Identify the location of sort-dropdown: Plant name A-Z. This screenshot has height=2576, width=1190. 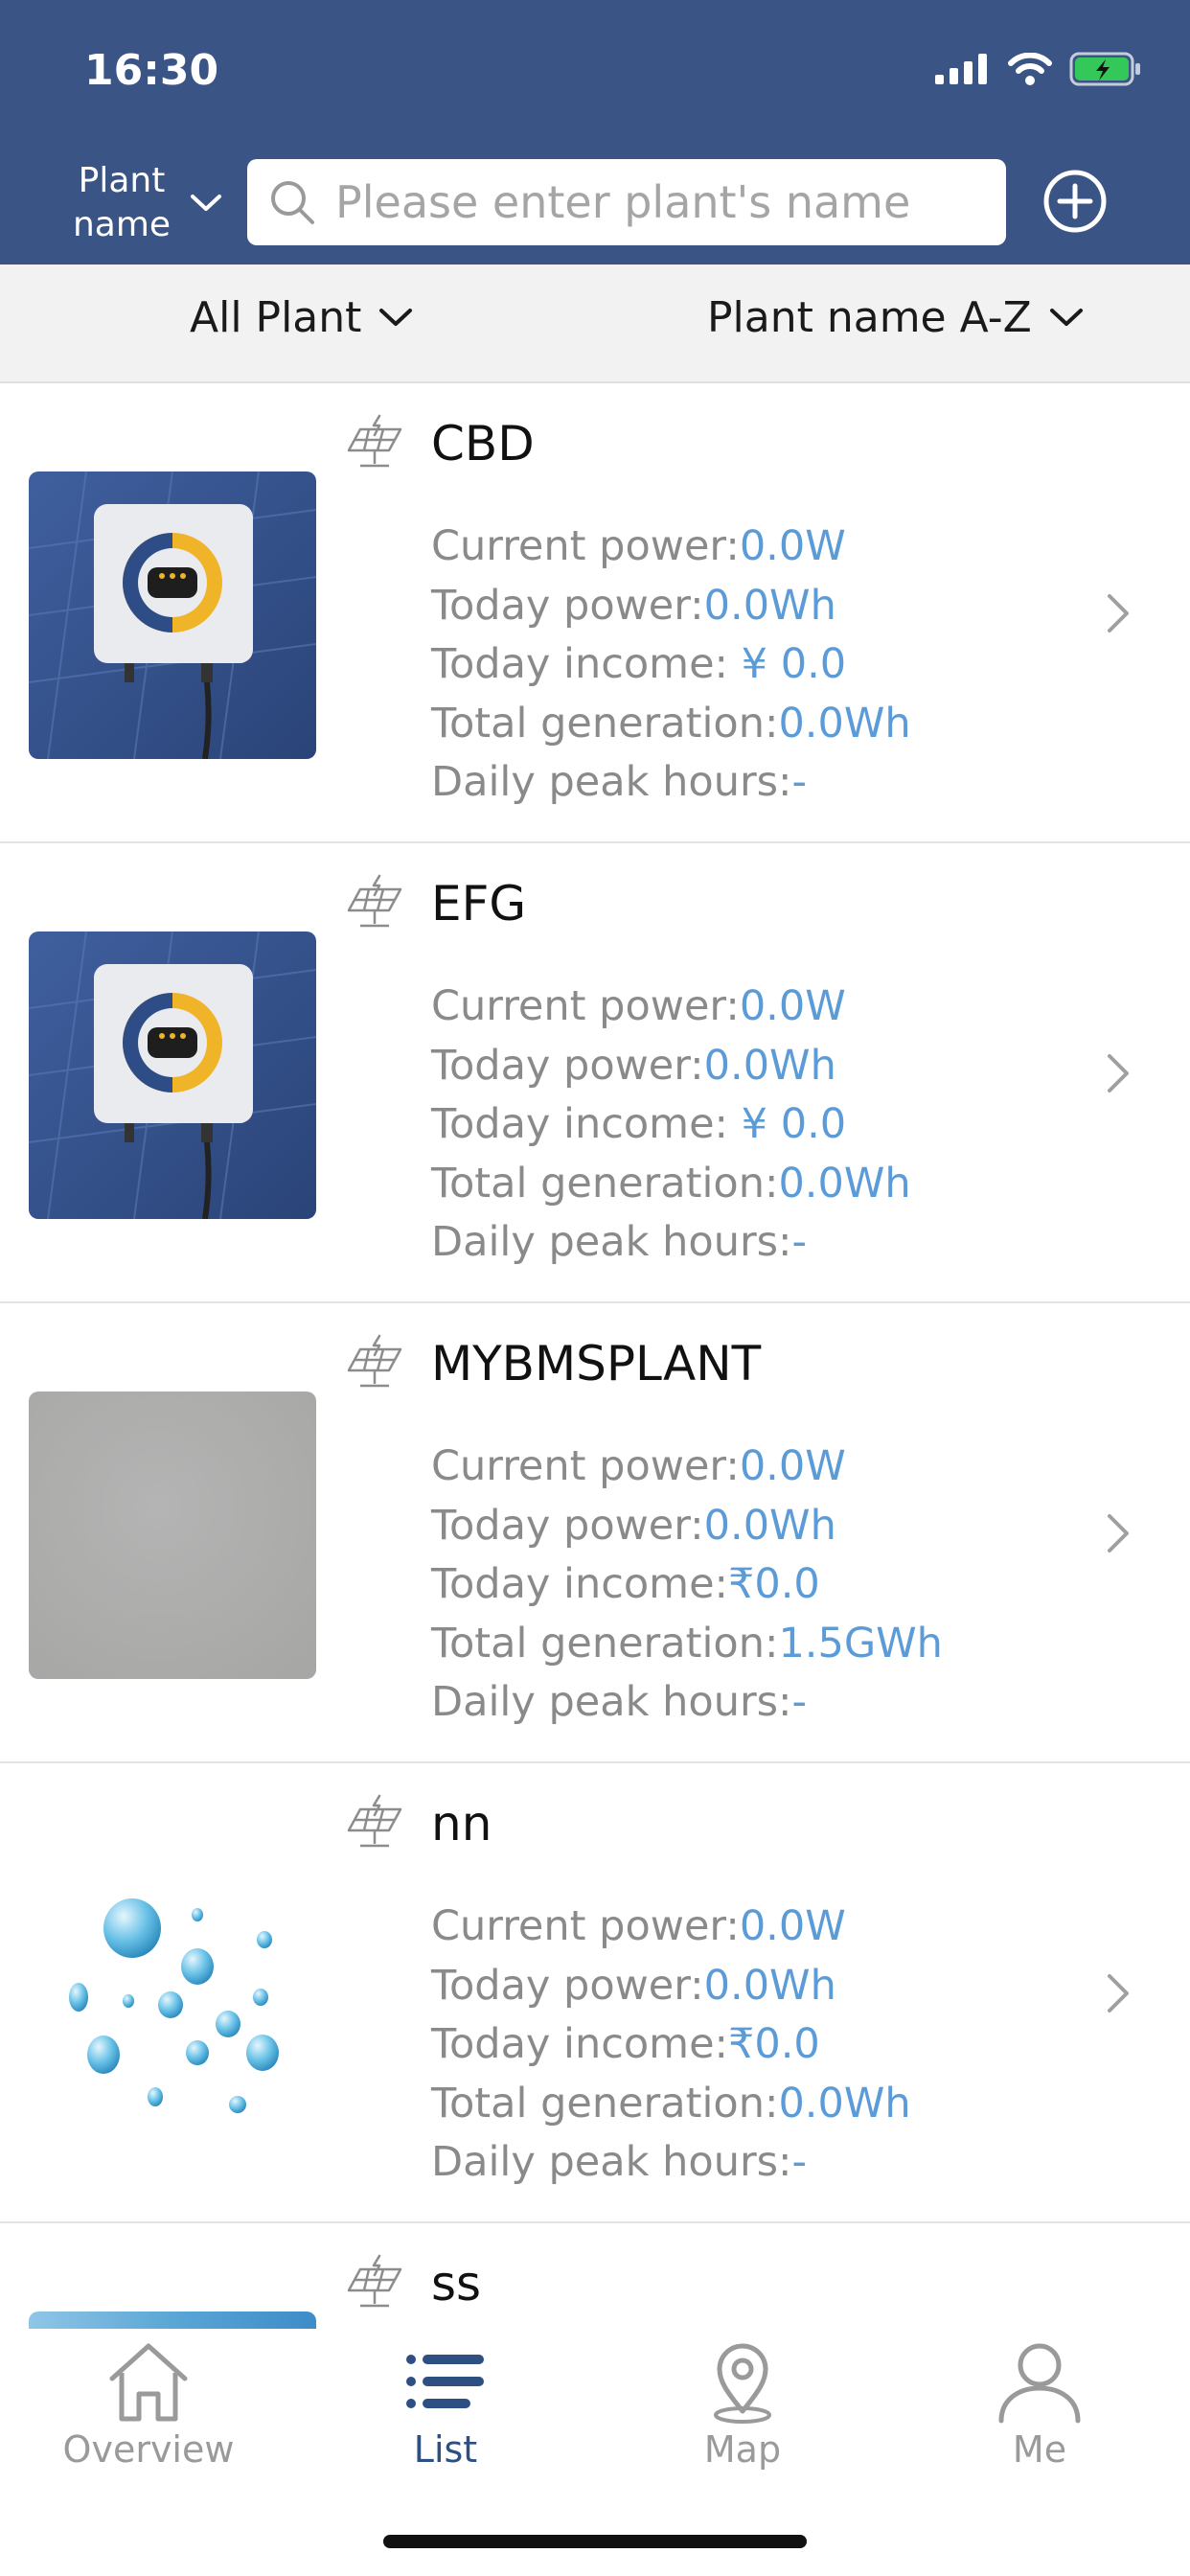
(896, 317).